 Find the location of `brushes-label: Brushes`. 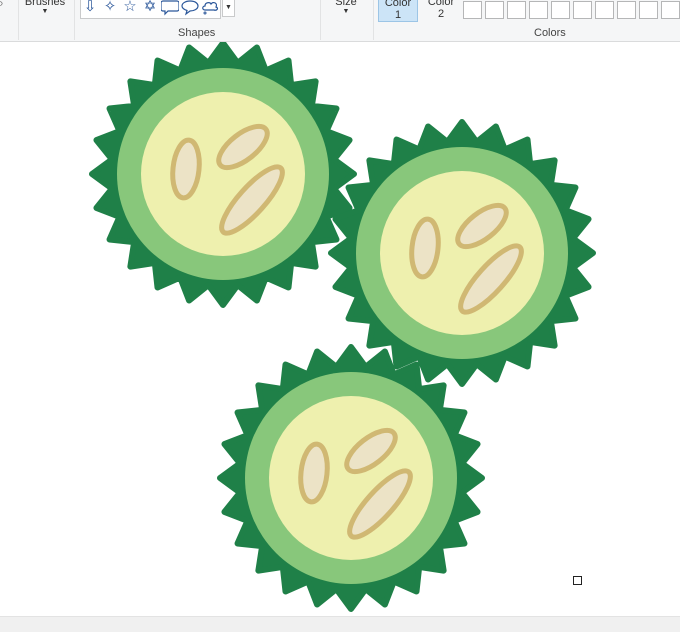

brushes-label: Brushes is located at coordinates (45, 4).